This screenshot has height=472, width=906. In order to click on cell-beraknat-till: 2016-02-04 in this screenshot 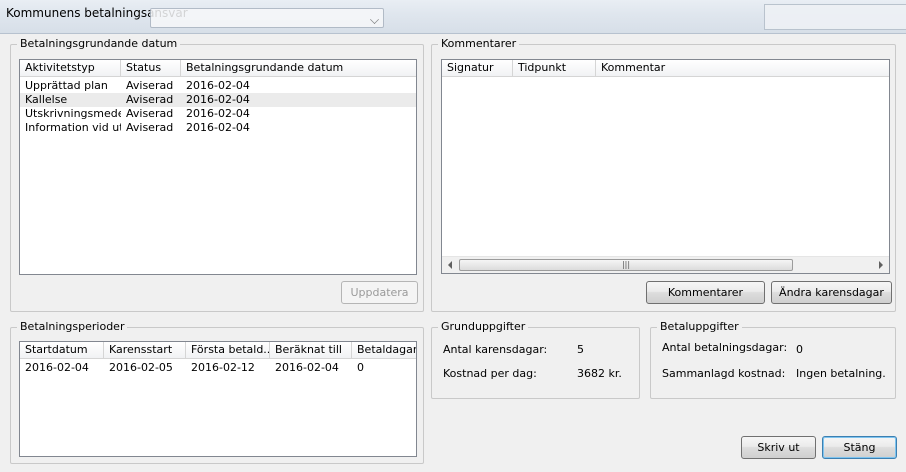, I will do `click(307, 367)`.